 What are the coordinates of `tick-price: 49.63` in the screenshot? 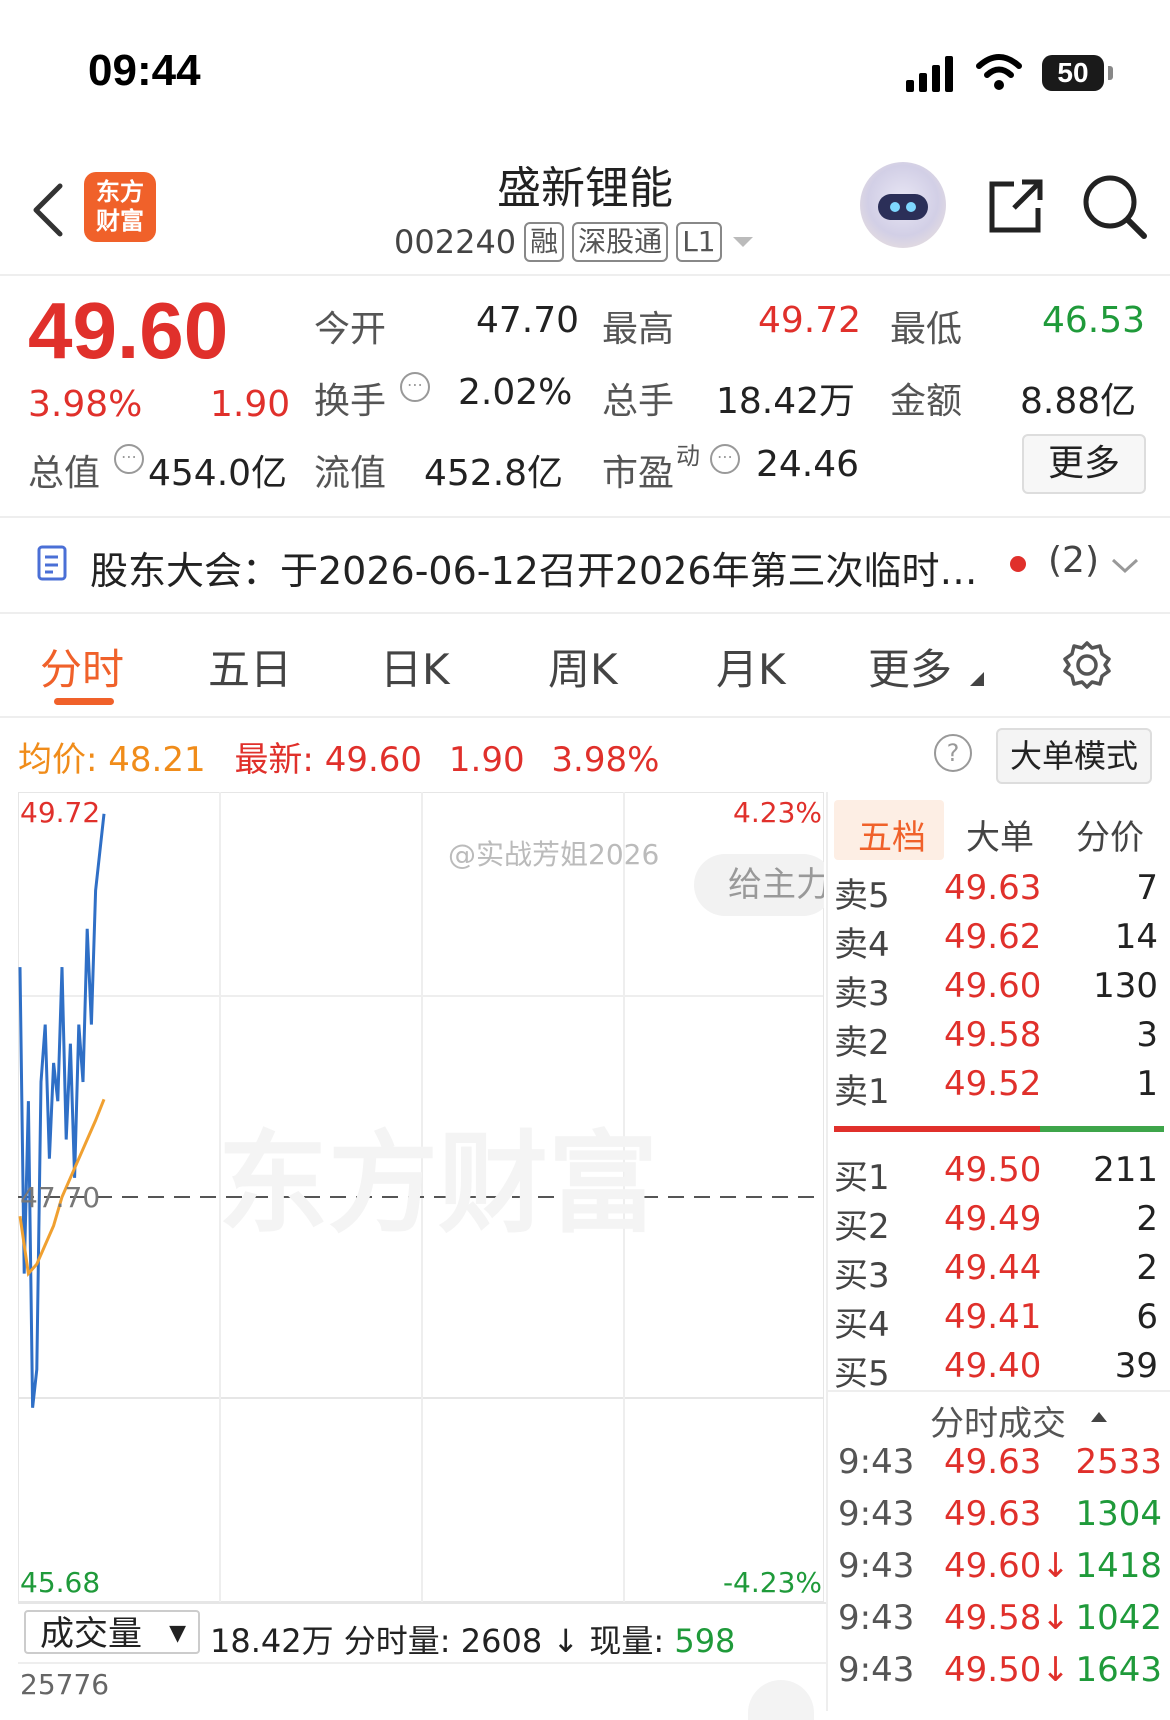 It's located at (993, 1514).